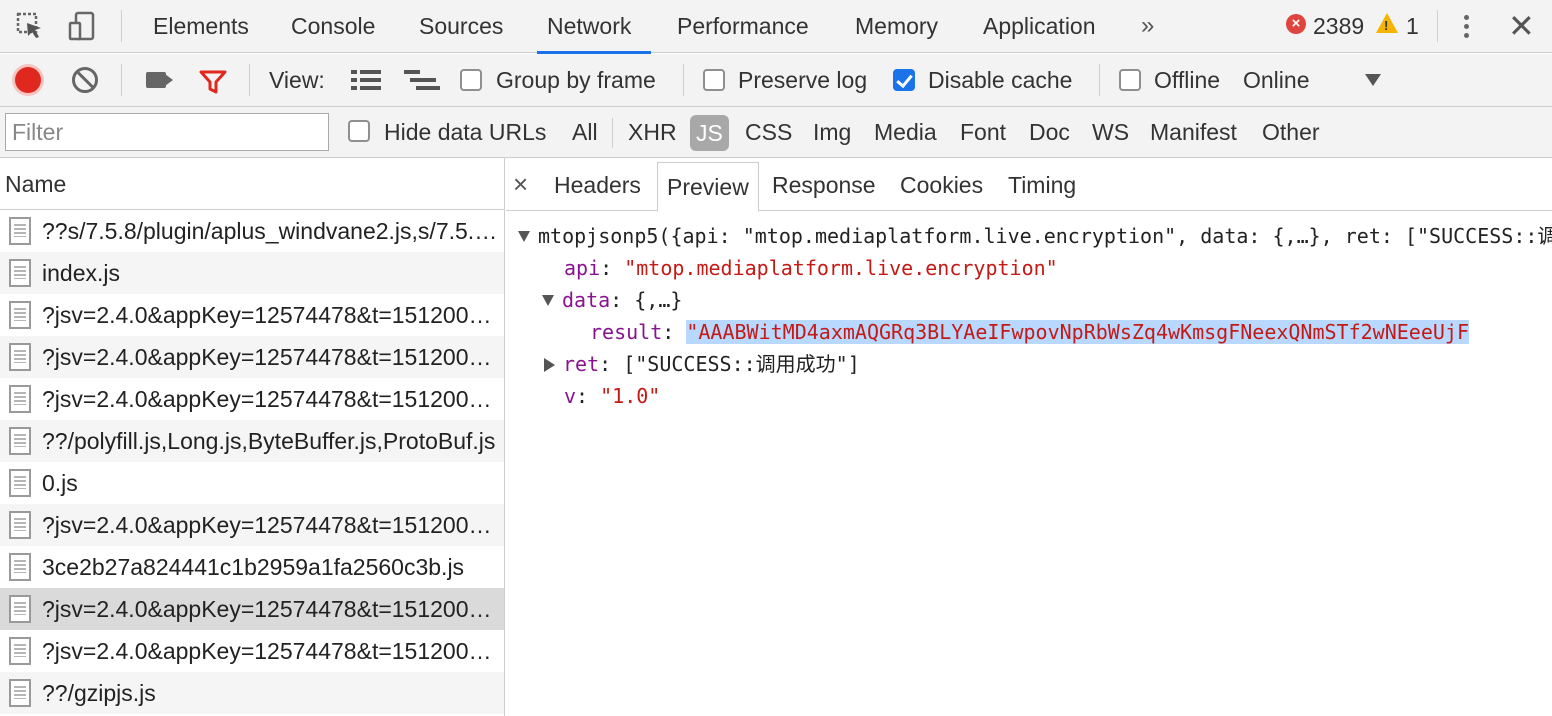 The height and width of the screenshot is (716, 1552). I want to click on filter-type-manifest: Manifest, so click(1193, 132).